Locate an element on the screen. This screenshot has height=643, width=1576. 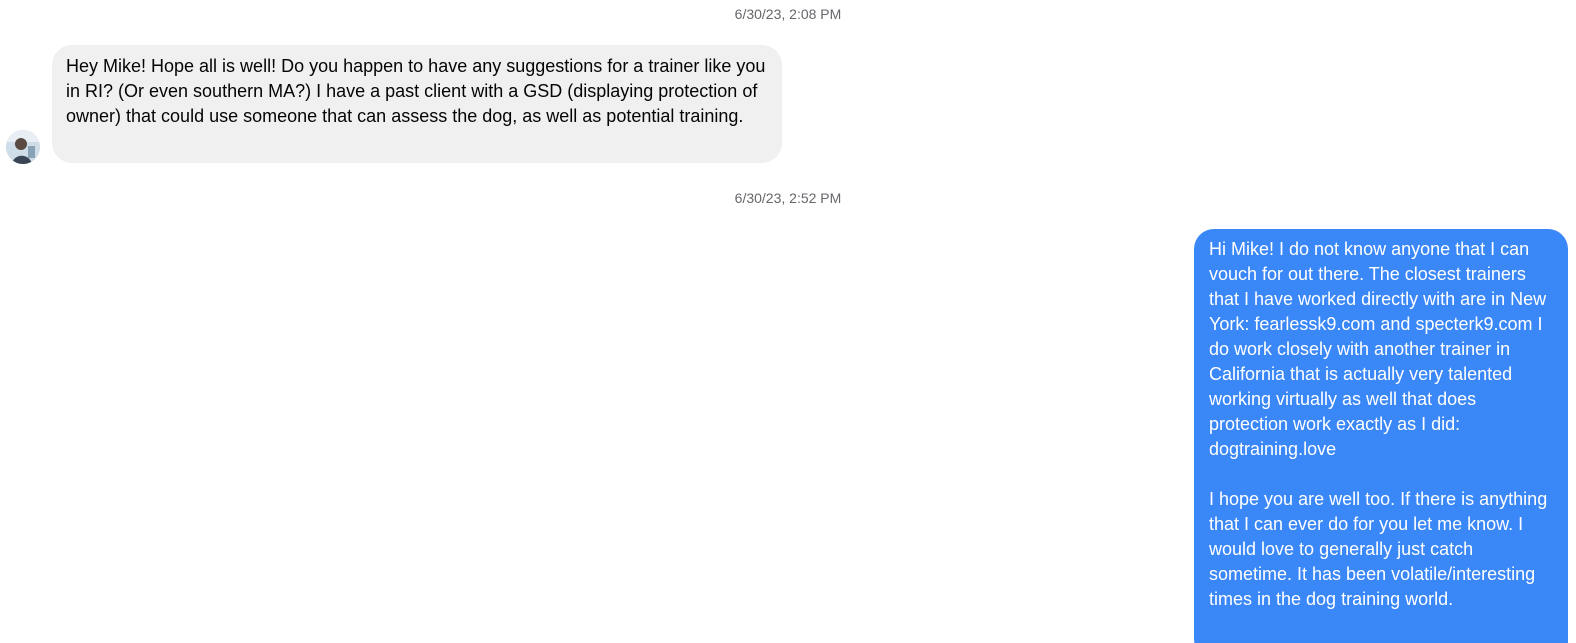
avatar is located at coordinates (23, 147).